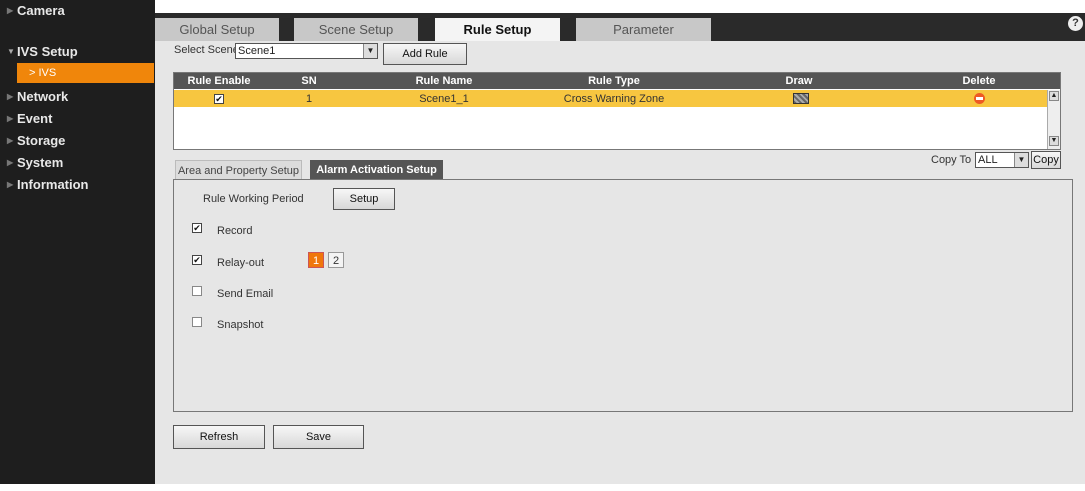 The width and height of the screenshot is (1085, 491). What do you see at coordinates (1054, 141) in the screenshot?
I see `scroll-down-icon: ▼` at bounding box center [1054, 141].